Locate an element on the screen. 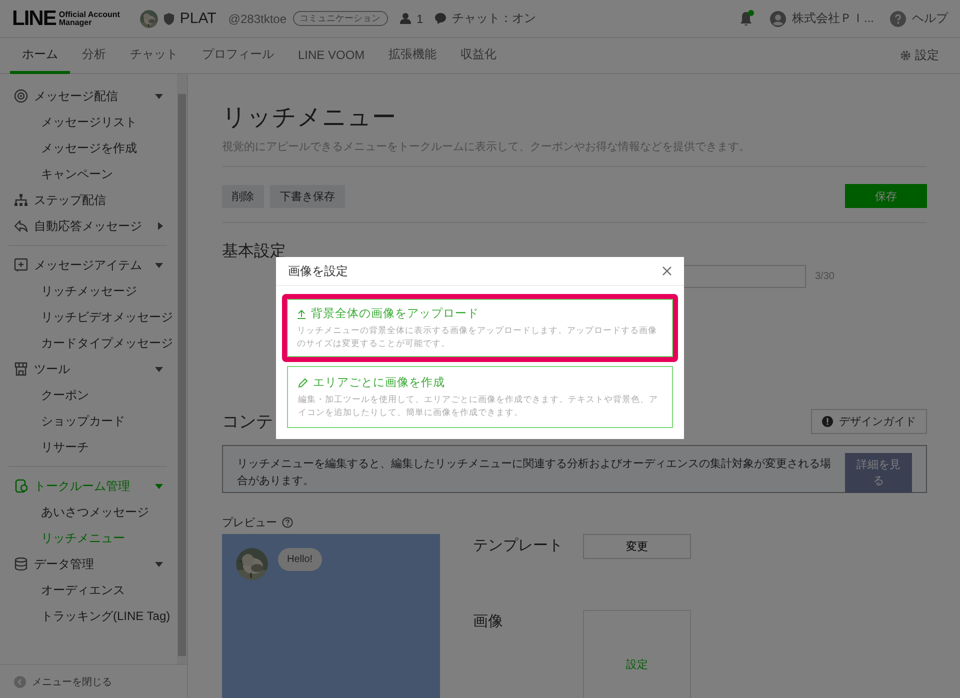 The height and width of the screenshot is (698, 960). design-guide-button: デザインガイド is located at coordinates (869, 421).